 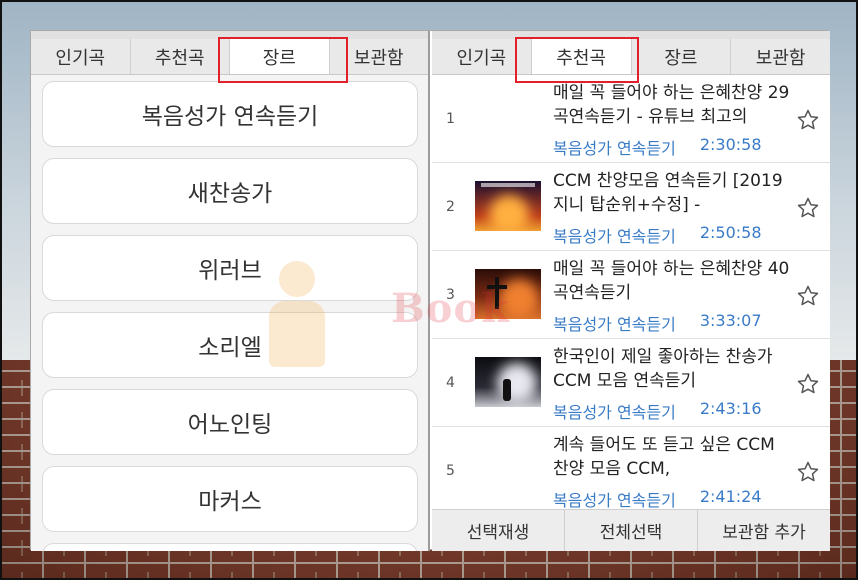 What do you see at coordinates (498, 530) in the screenshot?
I see `play-selected-button: 선택재생` at bounding box center [498, 530].